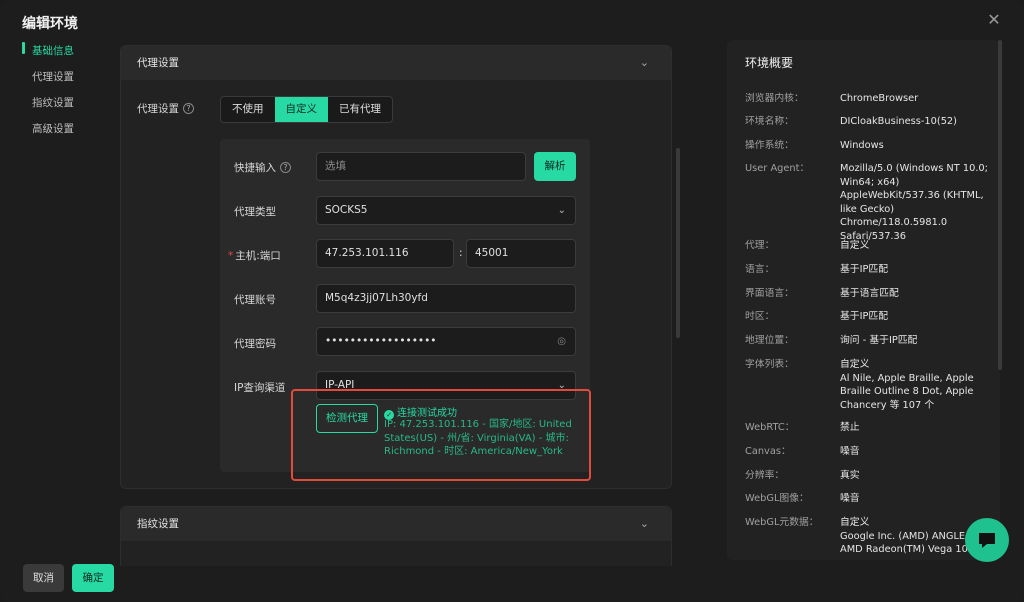 The width and height of the screenshot is (1024, 602). I want to click on chat-support-button, so click(987, 540).